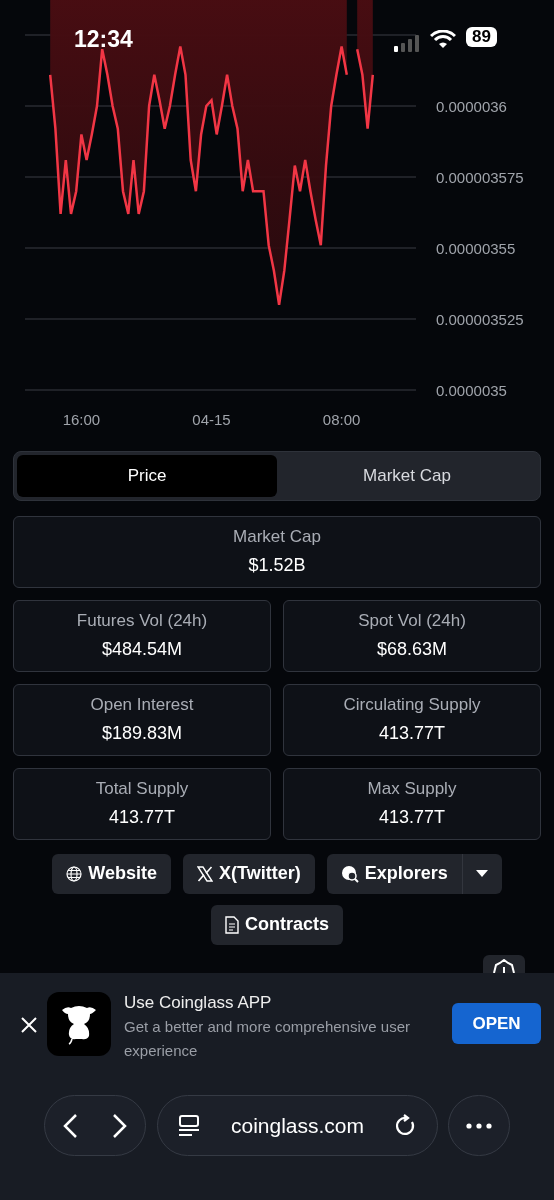  What do you see at coordinates (142, 704) in the screenshot?
I see `stat-label: Open Interest` at bounding box center [142, 704].